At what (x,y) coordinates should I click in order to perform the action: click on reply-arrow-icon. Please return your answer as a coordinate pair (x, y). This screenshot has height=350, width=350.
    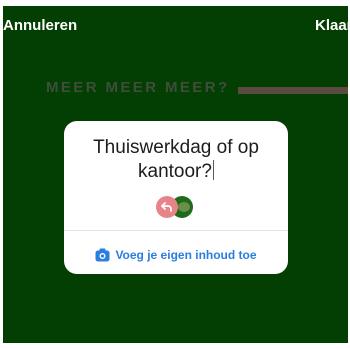
    Looking at the image, I should click on (166, 207).